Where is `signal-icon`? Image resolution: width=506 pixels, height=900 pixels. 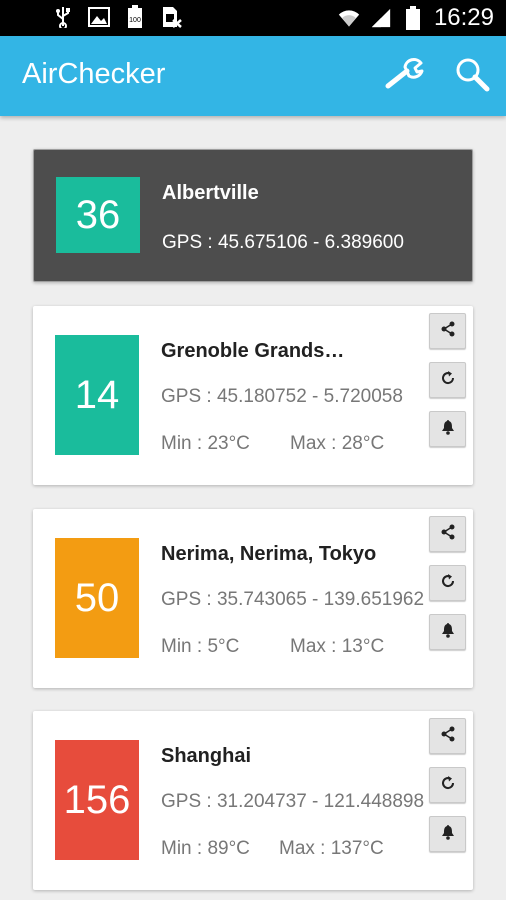
signal-icon is located at coordinates (381, 18).